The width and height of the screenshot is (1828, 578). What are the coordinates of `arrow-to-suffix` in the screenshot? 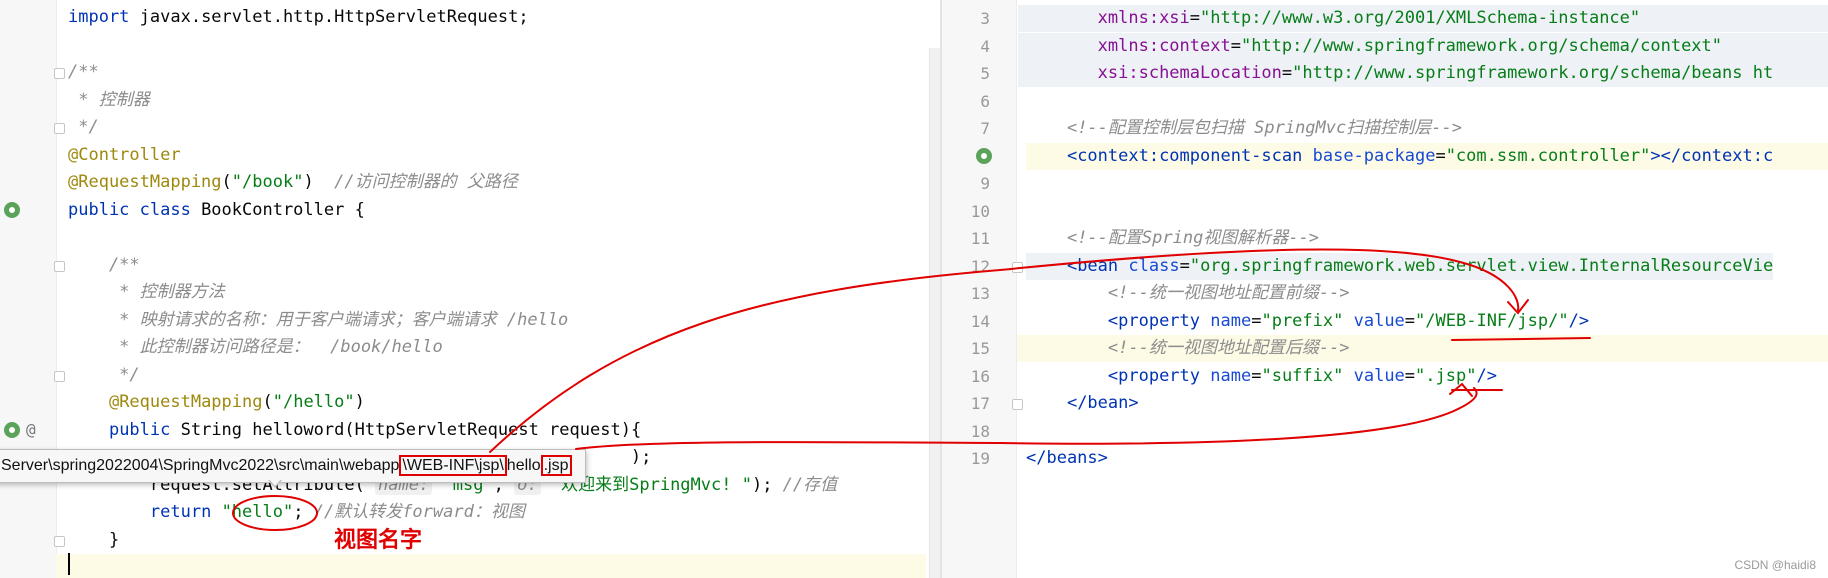 It's located at (1026, 418).